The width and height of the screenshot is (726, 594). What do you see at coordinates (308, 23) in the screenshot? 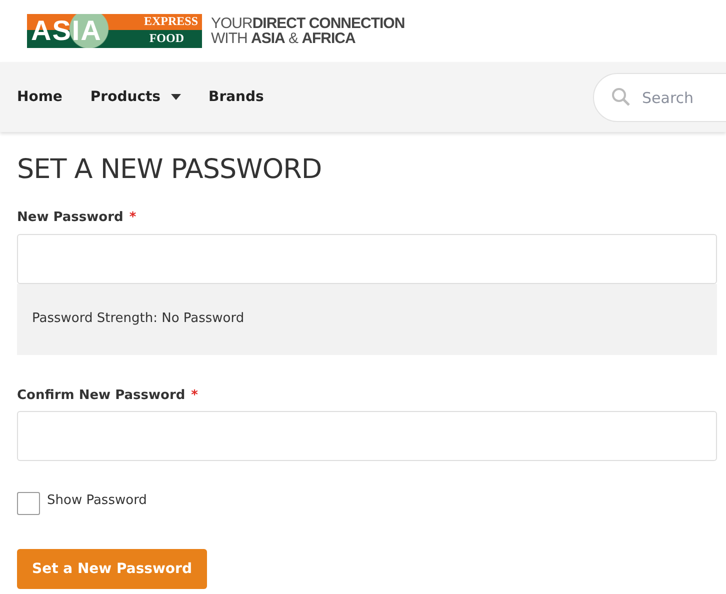
I see `tagline-text: YOURDIRECT CONNECTION` at bounding box center [308, 23].